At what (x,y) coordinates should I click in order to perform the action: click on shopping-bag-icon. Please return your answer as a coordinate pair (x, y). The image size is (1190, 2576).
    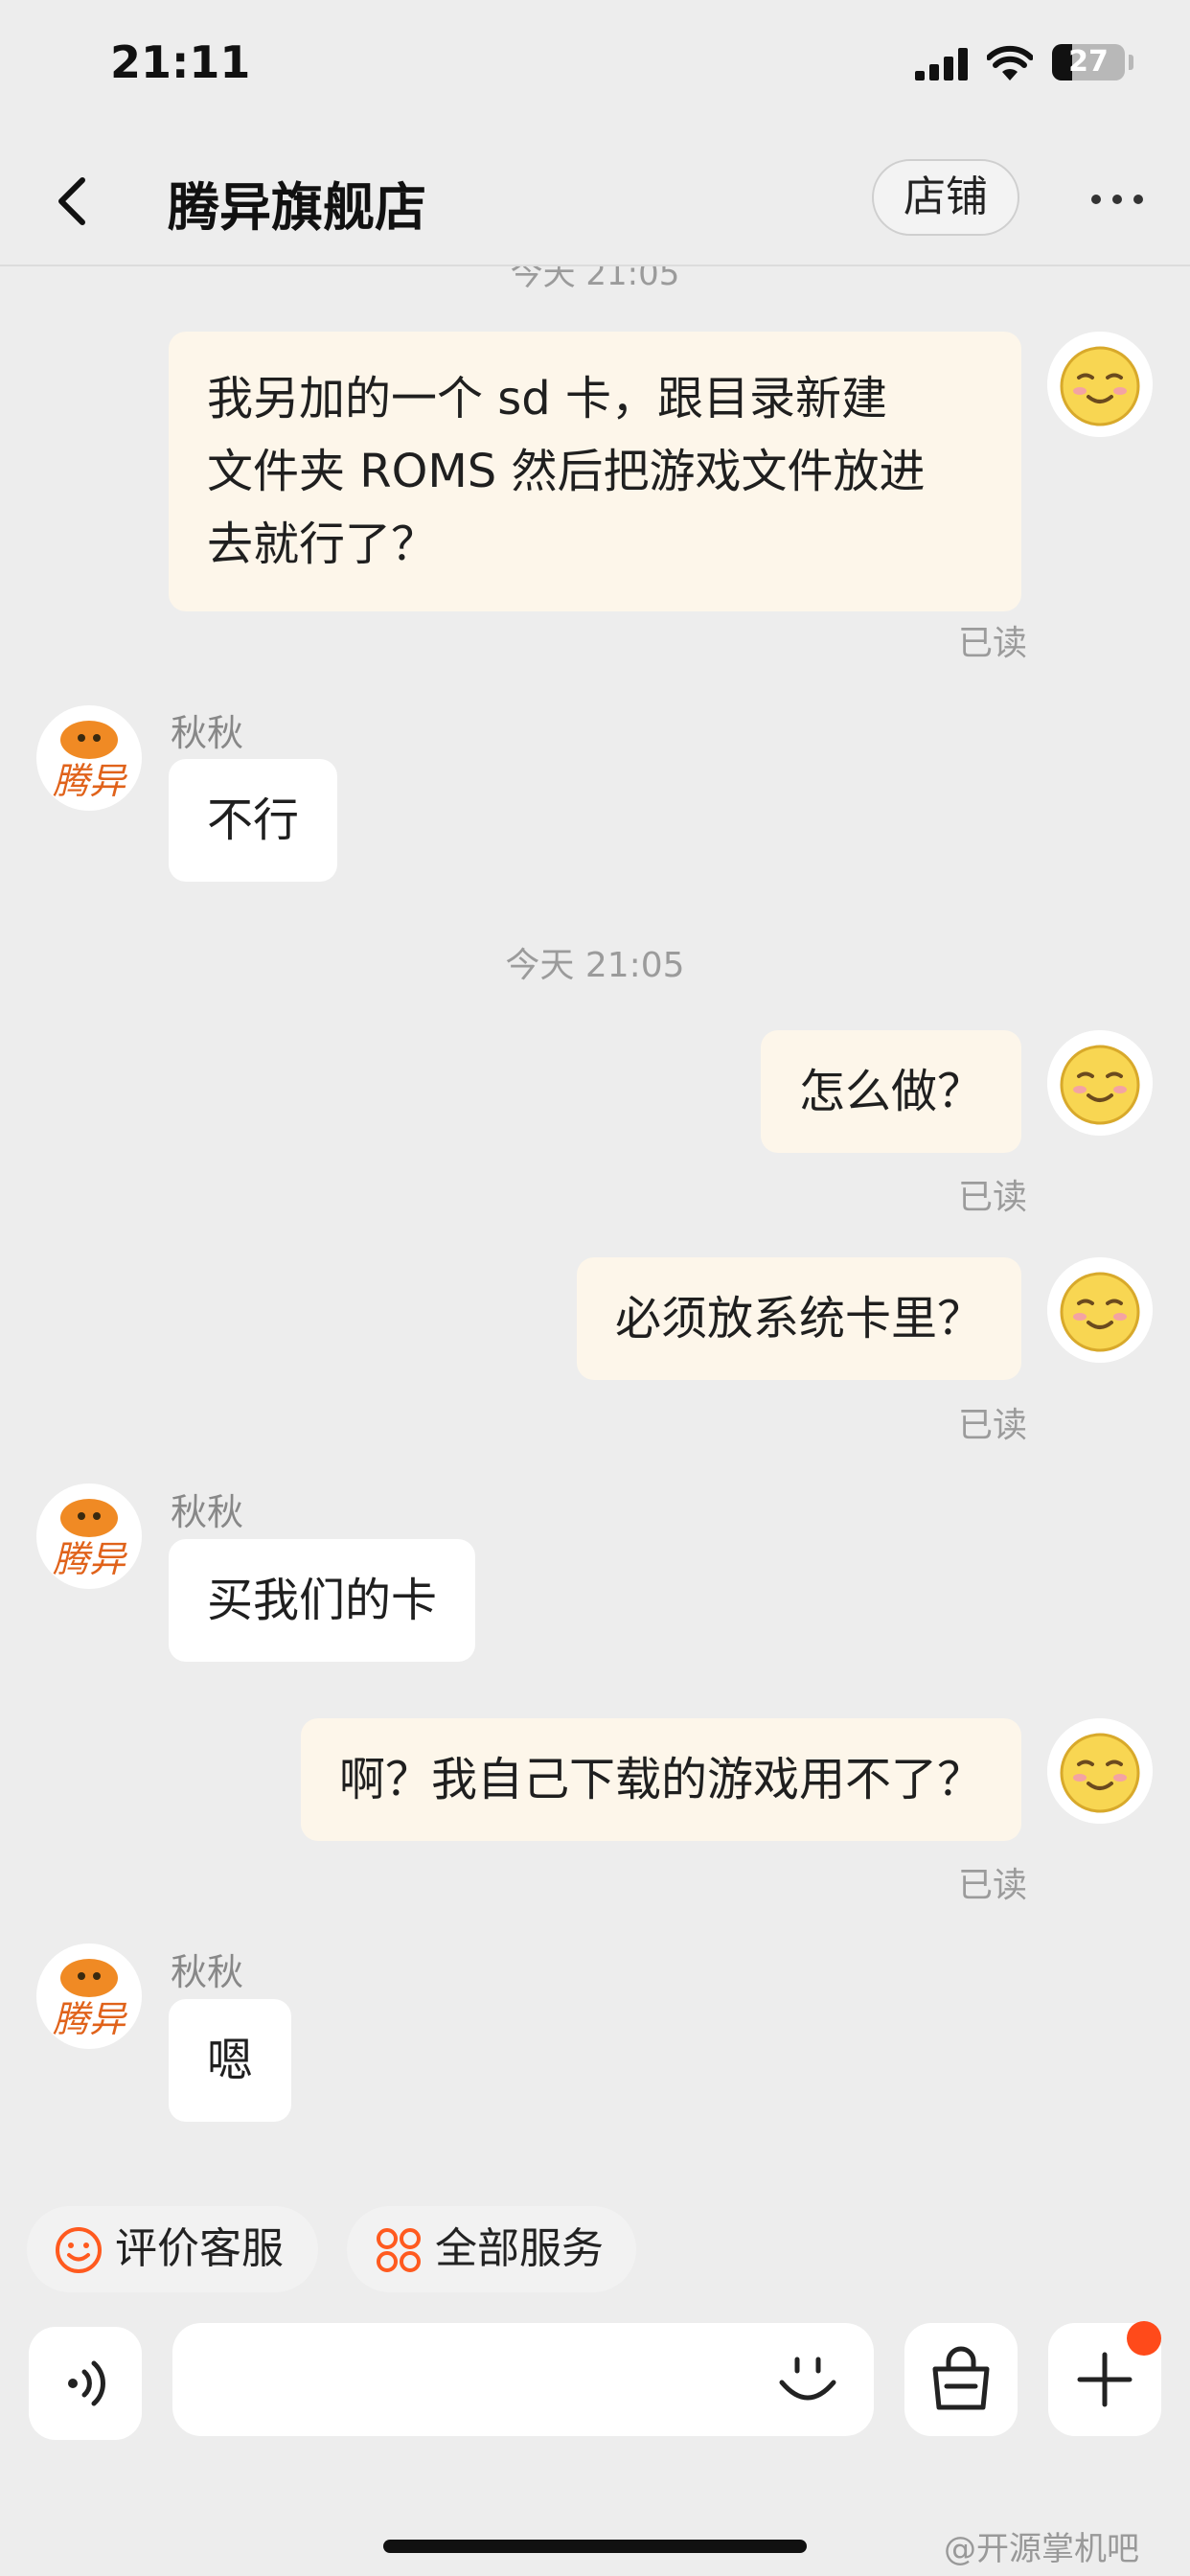
    Looking at the image, I should click on (961, 2378).